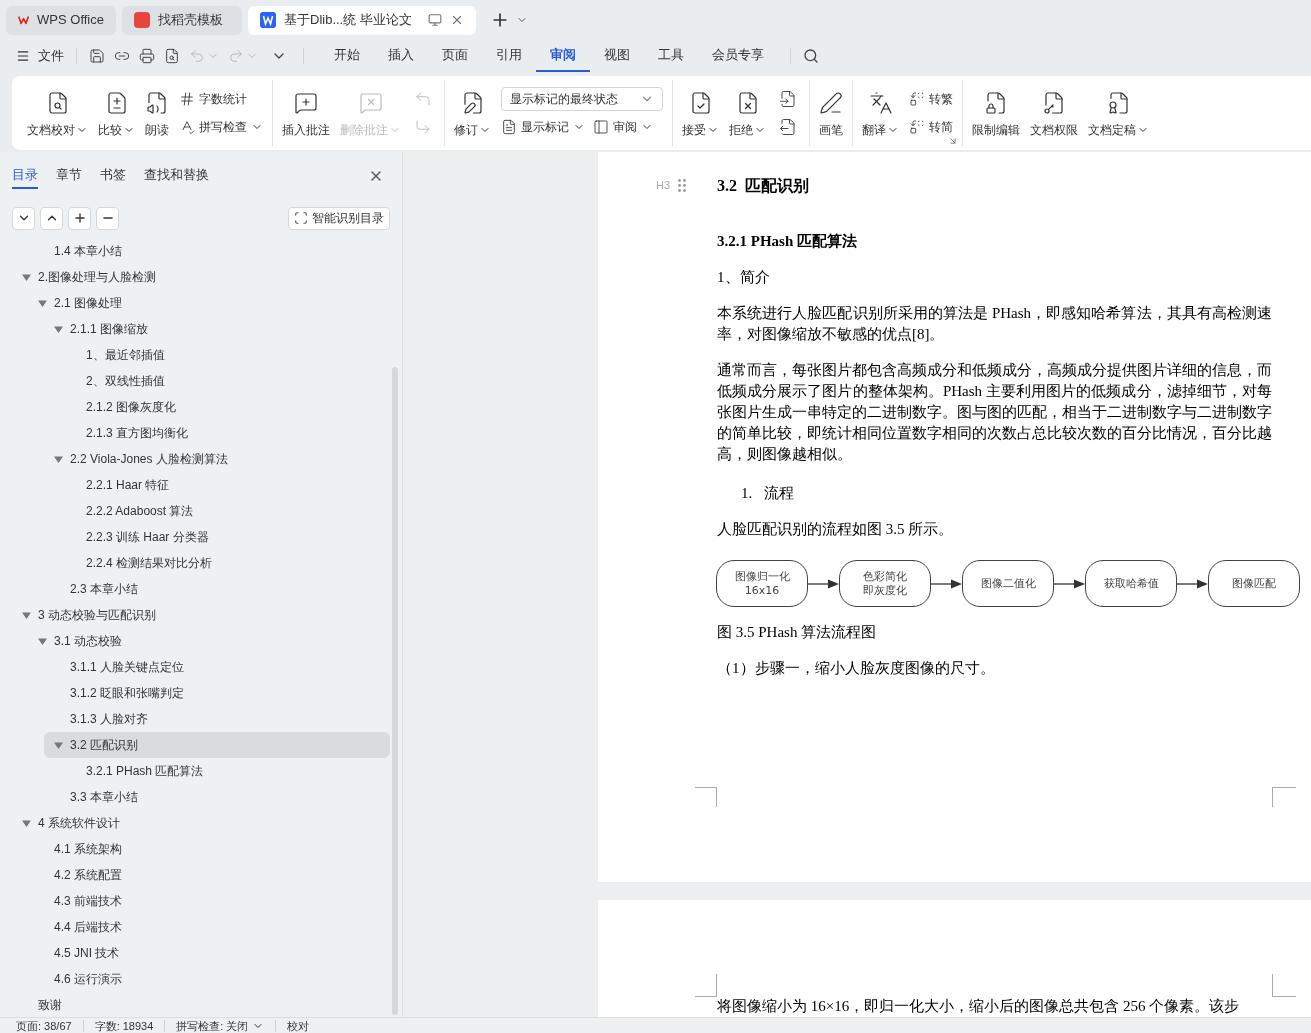  Describe the element at coordinates (370, 103) in the screenshot. I see `comment-delete-icon` at that location.